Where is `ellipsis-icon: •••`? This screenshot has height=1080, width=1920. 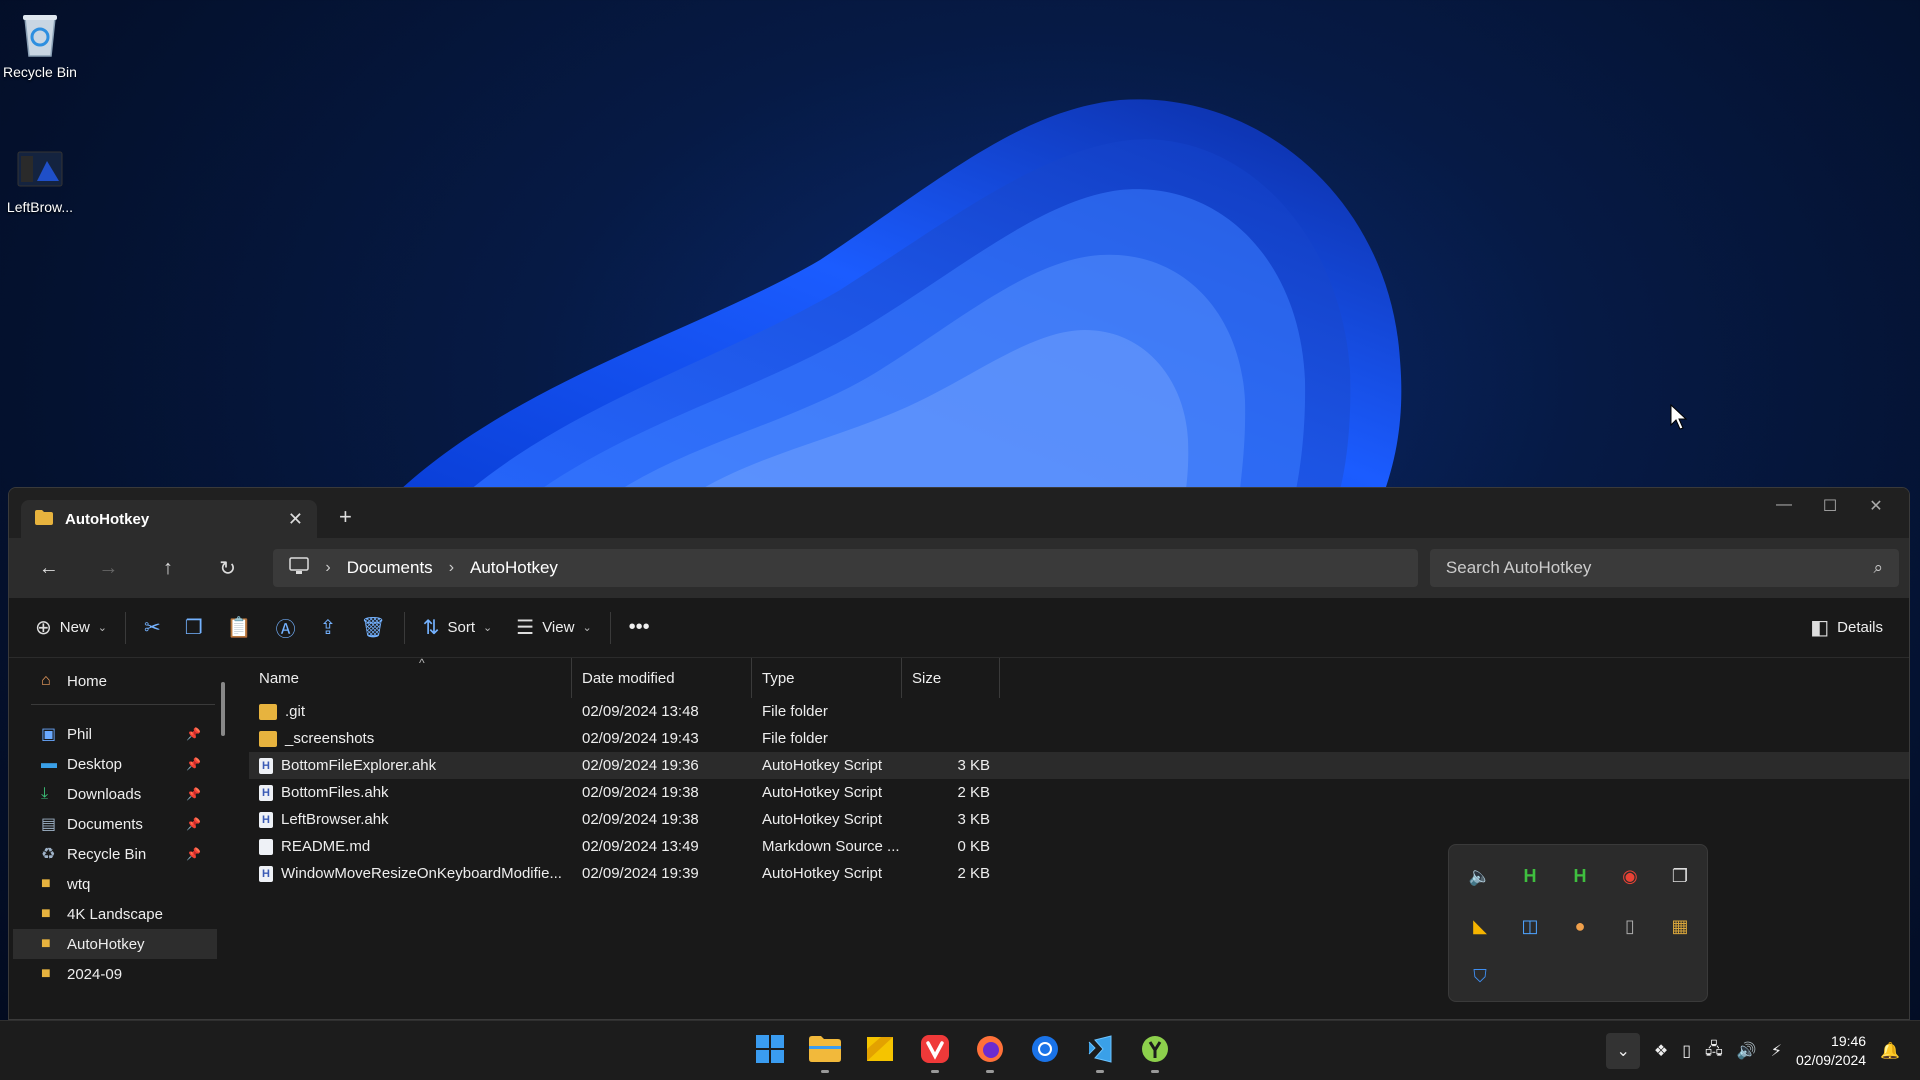 ellipsis-icon: ••• is located at coordinates (639, 627).